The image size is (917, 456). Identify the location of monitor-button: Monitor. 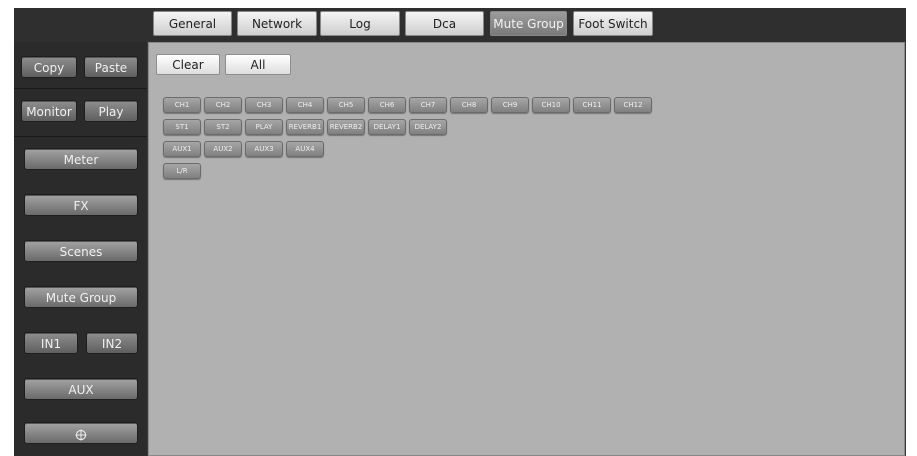
(49, 111).